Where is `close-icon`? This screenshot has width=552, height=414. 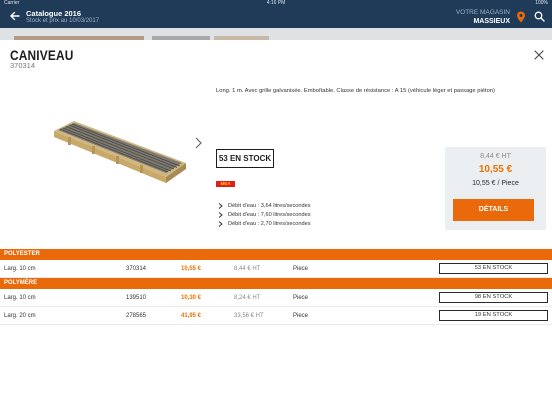 close-icon is located at coordinates (539, 55).